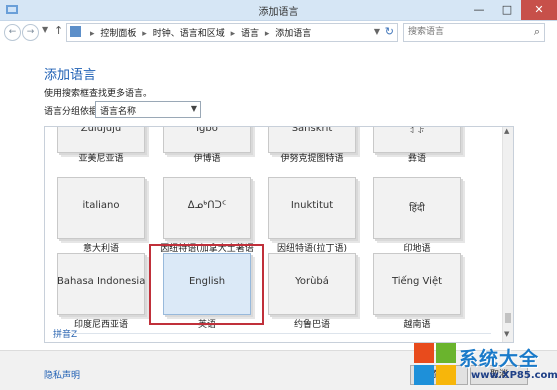 The width and height of the screenshot is (557, 390). I want to click on forward-button: →, so click(30, 32).